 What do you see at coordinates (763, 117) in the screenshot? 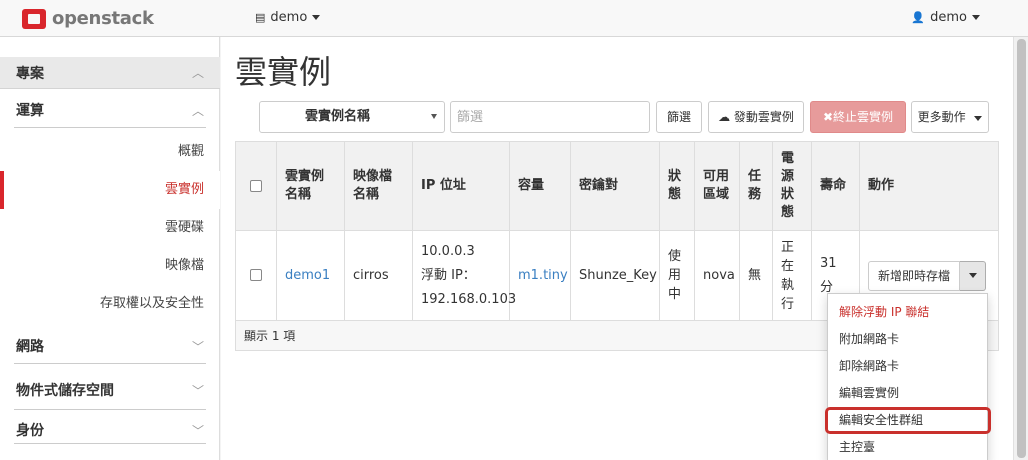
I see `launch-instance-label: 發動雲實例` at bounding box center [763, 117].